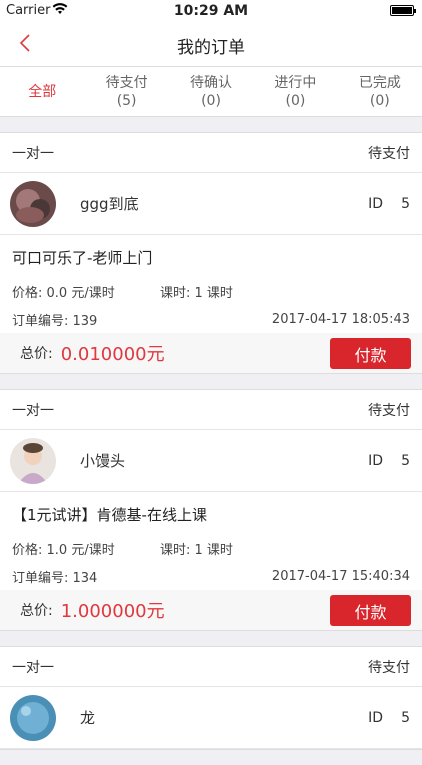 The image size is (422, 765). What do you see at coordinates (403, 10) in the screenshot?
I see `battery-icon` at bounding box center [403, 10].